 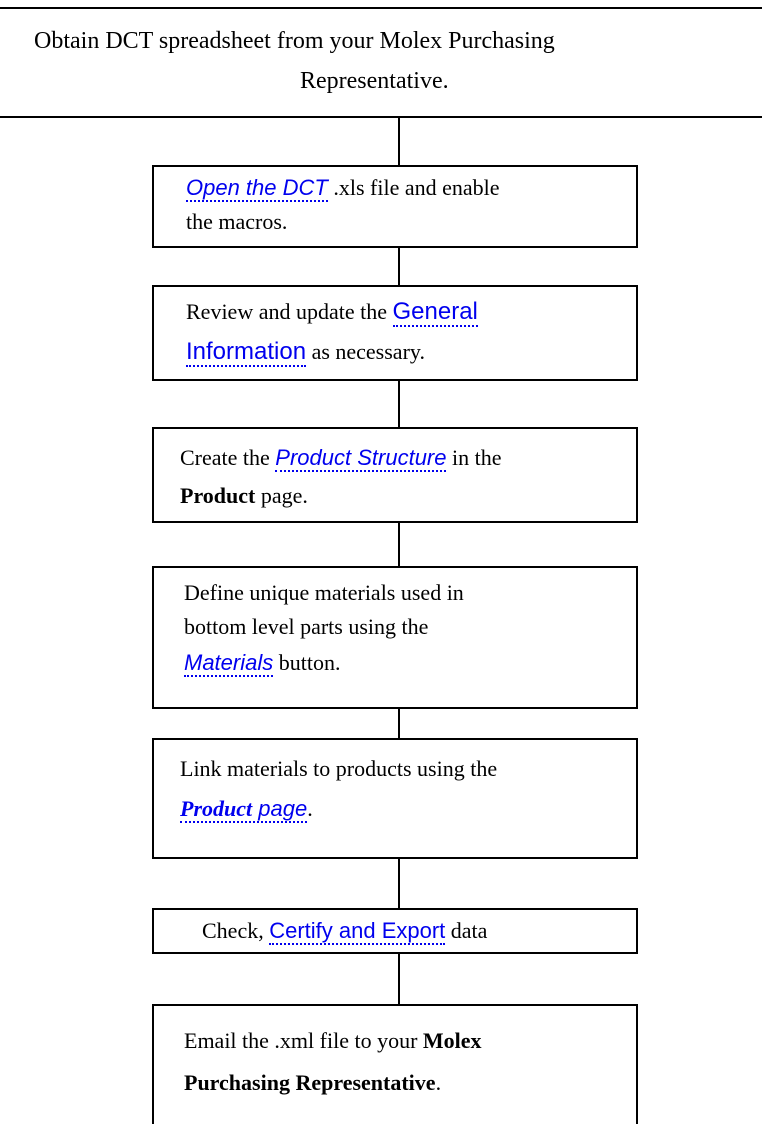 I want to click on step6-text-rest: data, so click(x=466, y=930).